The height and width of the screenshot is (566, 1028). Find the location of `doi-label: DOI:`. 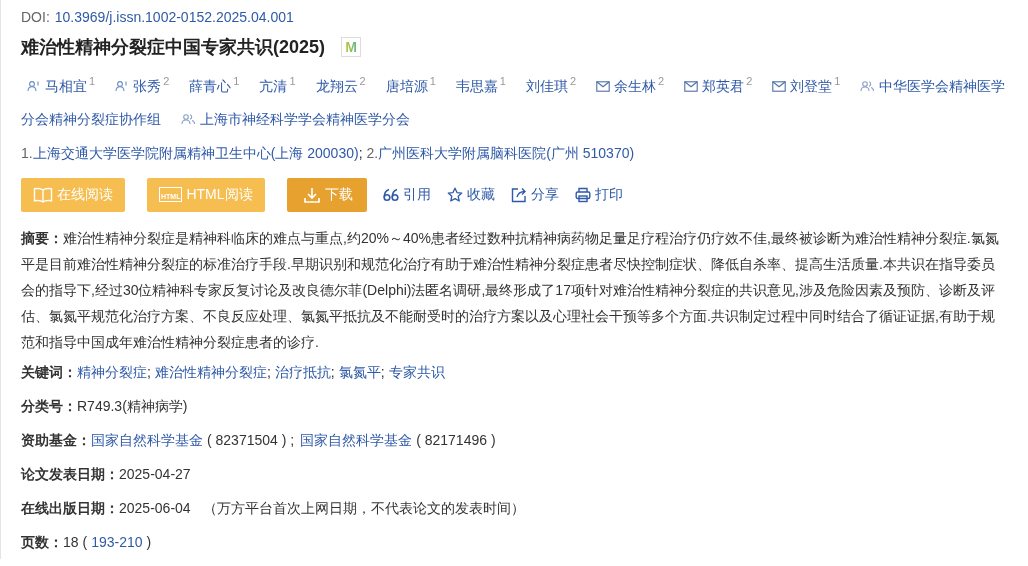

doi-label: DOI: is located at coordinates (35, 17).